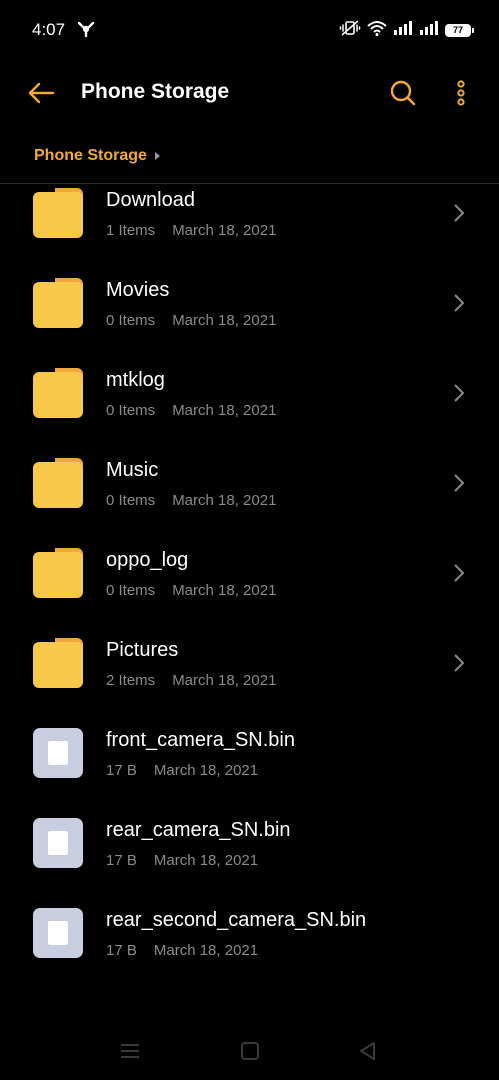  Describe the element at coordinates (147, 560) in the screenshot. I see `item-name: oppo_log` at that location.